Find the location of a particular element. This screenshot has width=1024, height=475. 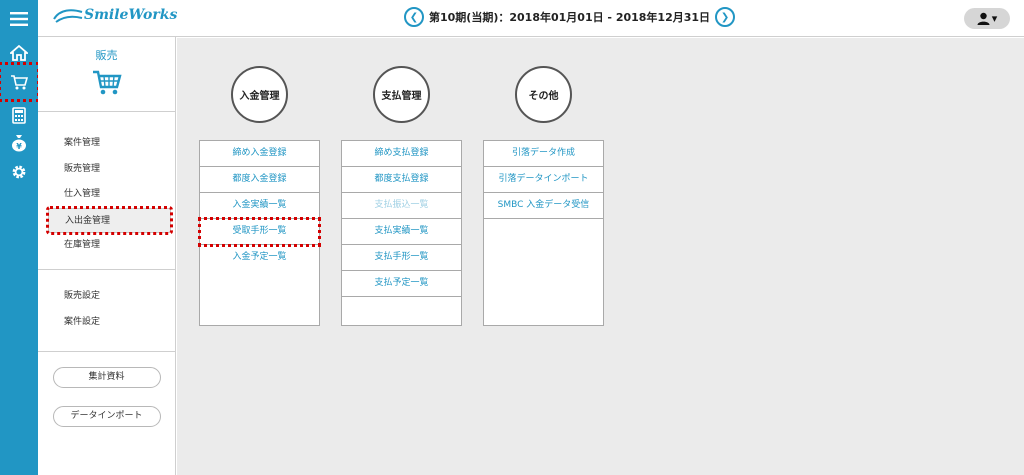

receipts-column: 入金管理 締め入金登録 都度入金登録 入金実績一覧 受取手形一覧 入金予定一覧 is located at coordinates (259, 196).